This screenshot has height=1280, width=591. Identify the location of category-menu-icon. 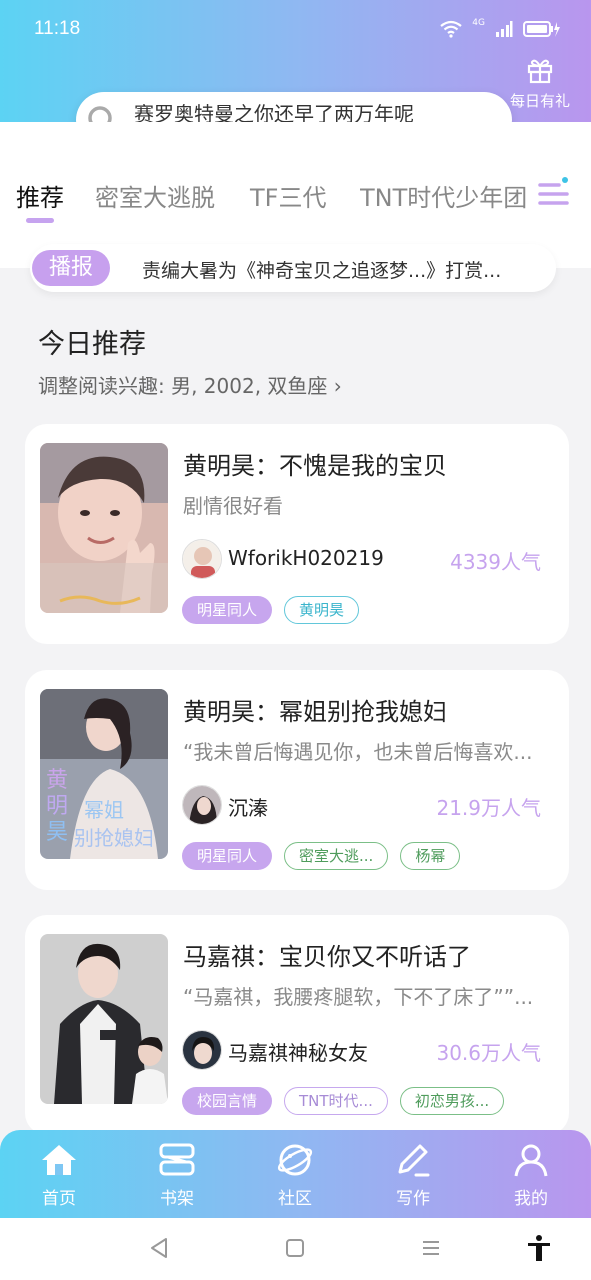
(554, 193).